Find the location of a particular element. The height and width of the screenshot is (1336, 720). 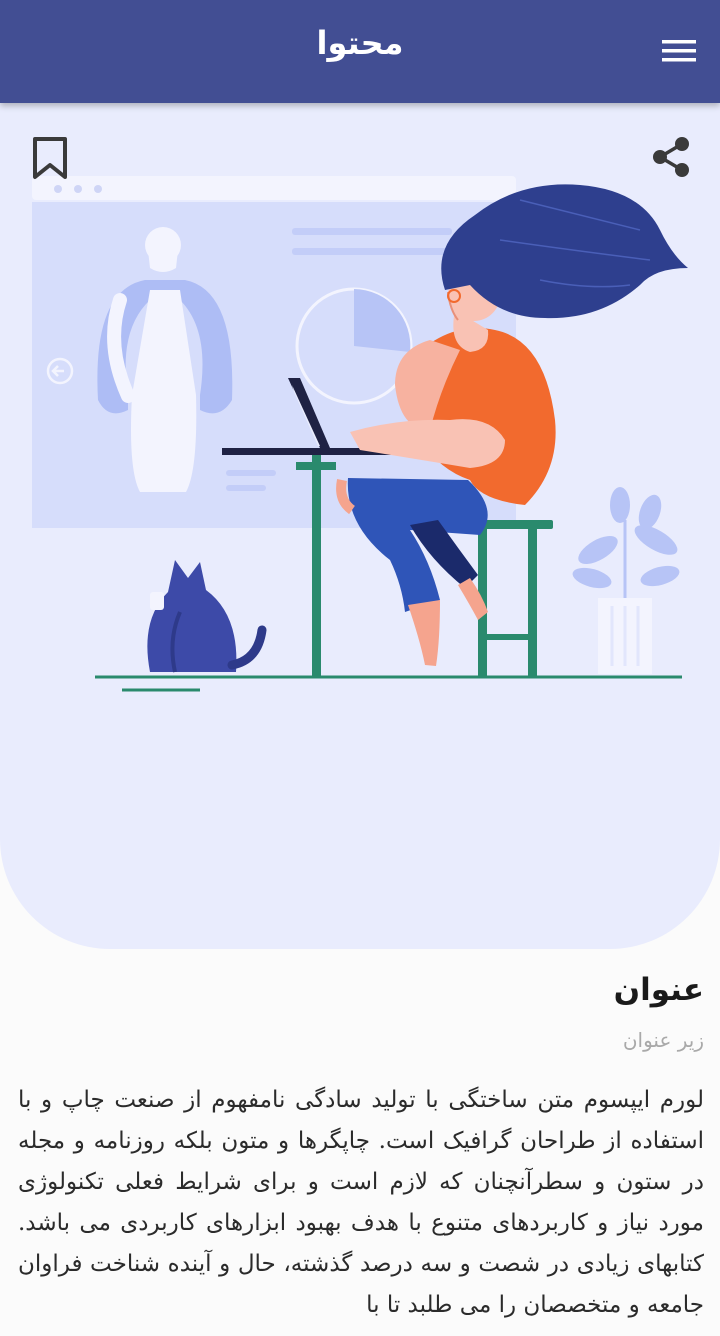

share-icon is located at coordinates (672, 158).